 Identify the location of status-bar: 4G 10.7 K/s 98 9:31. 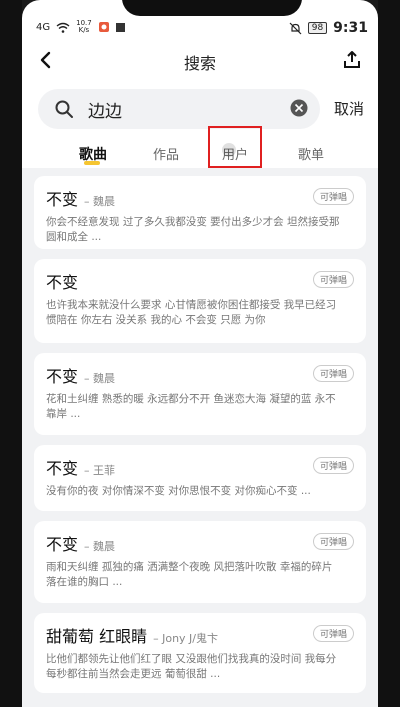
(200, 29).